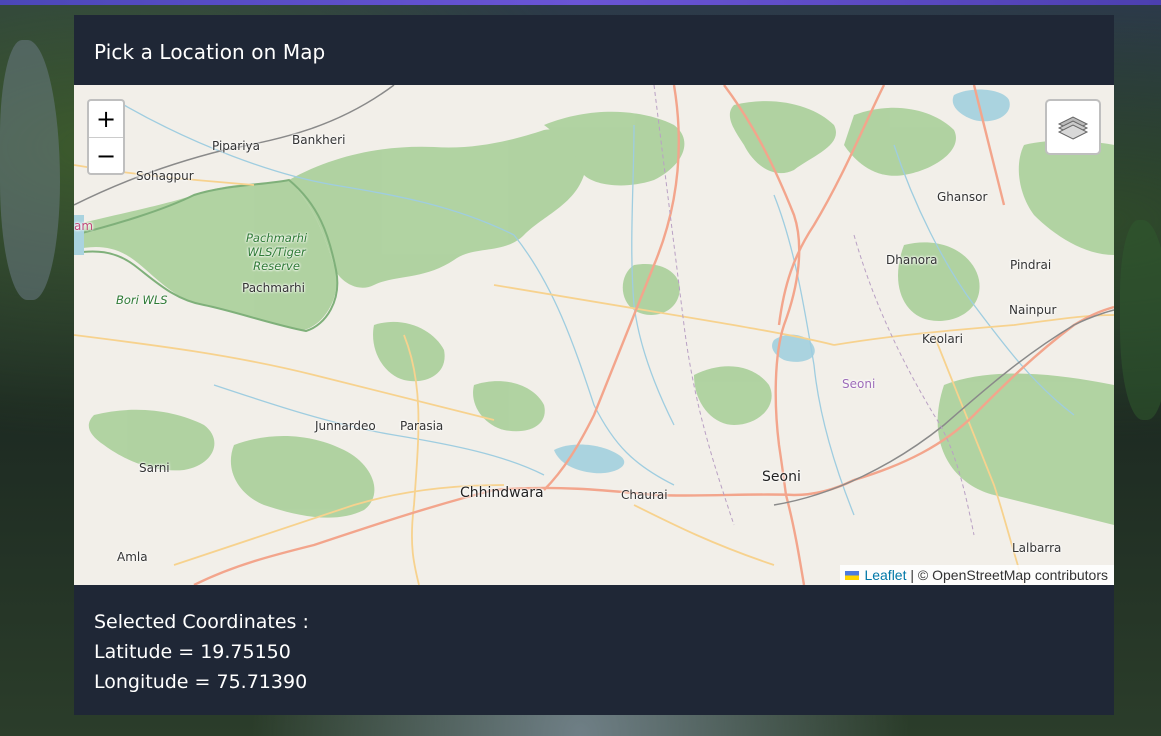 The height and width of the screenshot is (736, 1161). I want to click on place-label-ghansor: Ghansor, so click(962, 197).